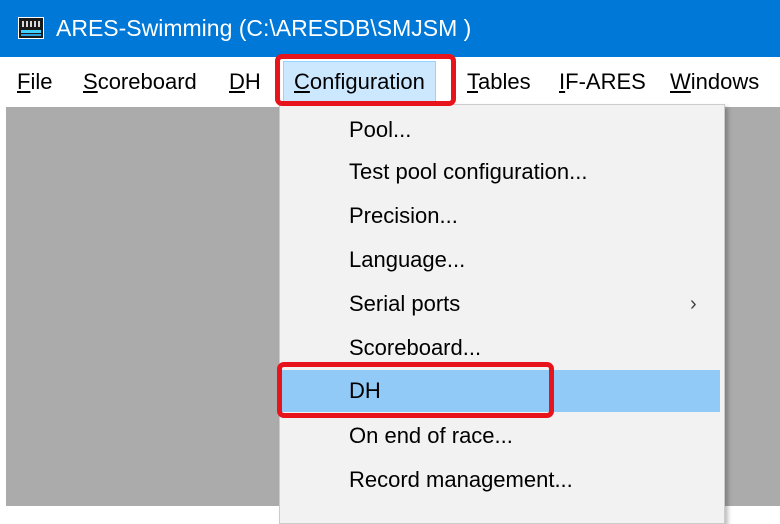  Describe the element at coordinates (693, 304) in the screenshot. I see `chevron-right-icon: ›` at that location.